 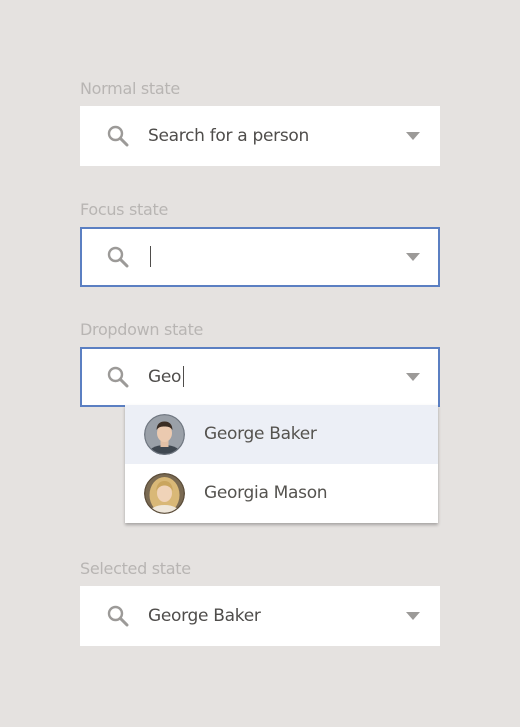 I want to click on normal-state-label: Normal state, so click(x=130, y=88).